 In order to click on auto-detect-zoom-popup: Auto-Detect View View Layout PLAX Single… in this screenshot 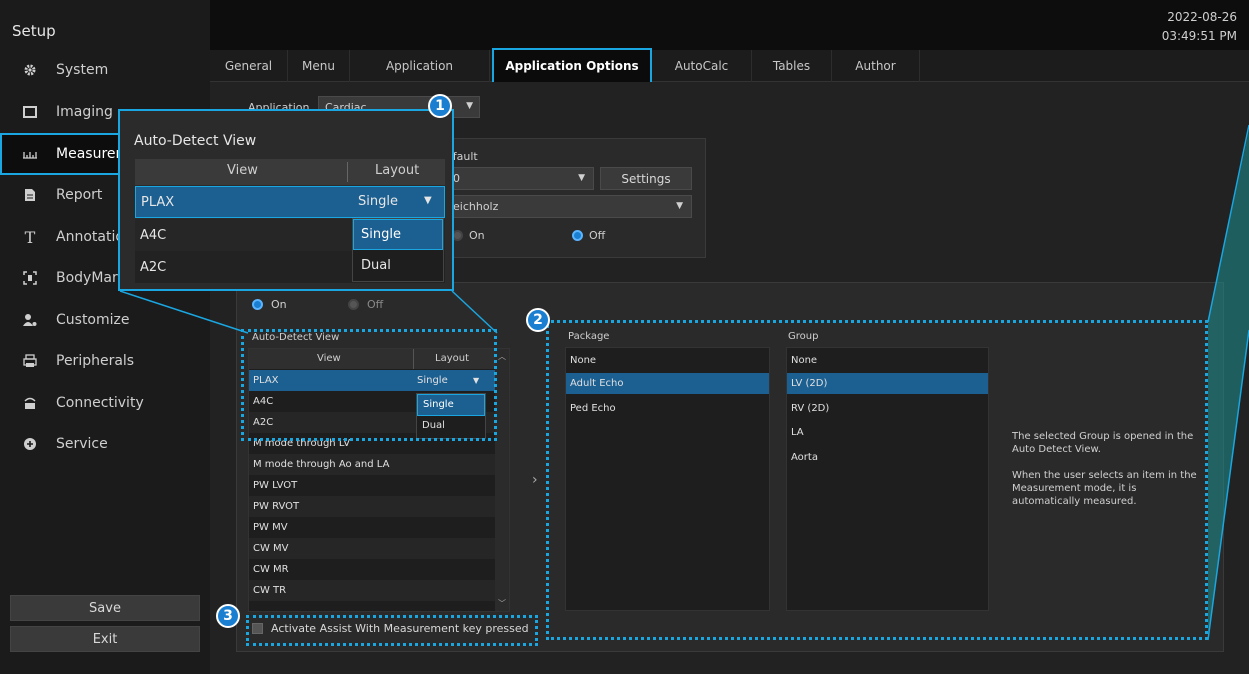, I will do `click(286, 200)`.